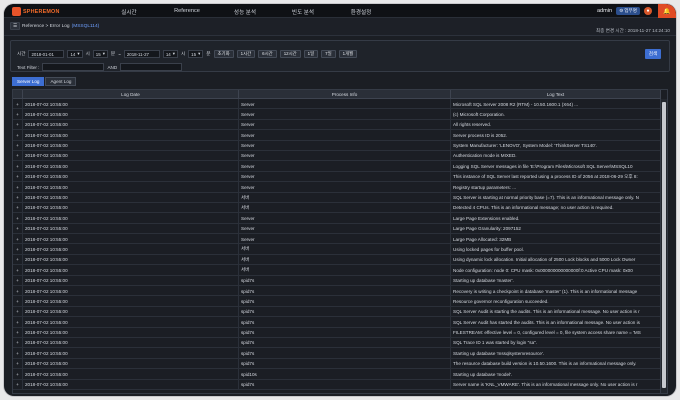 This screenshot has width=680, height=400. What do you see at coordinates (245, 12) in the screenshot?
I see `nav-item-performance-analysis: 성능 분석` at bounding box center [245, 12].